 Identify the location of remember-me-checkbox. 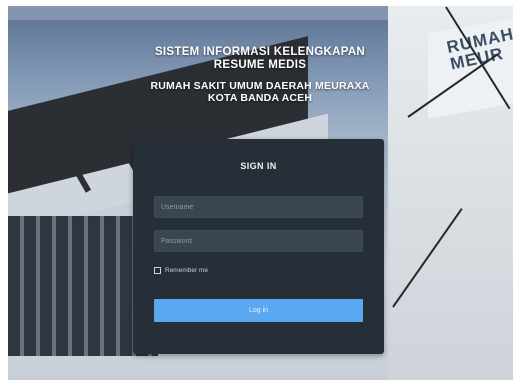
(157, 270).